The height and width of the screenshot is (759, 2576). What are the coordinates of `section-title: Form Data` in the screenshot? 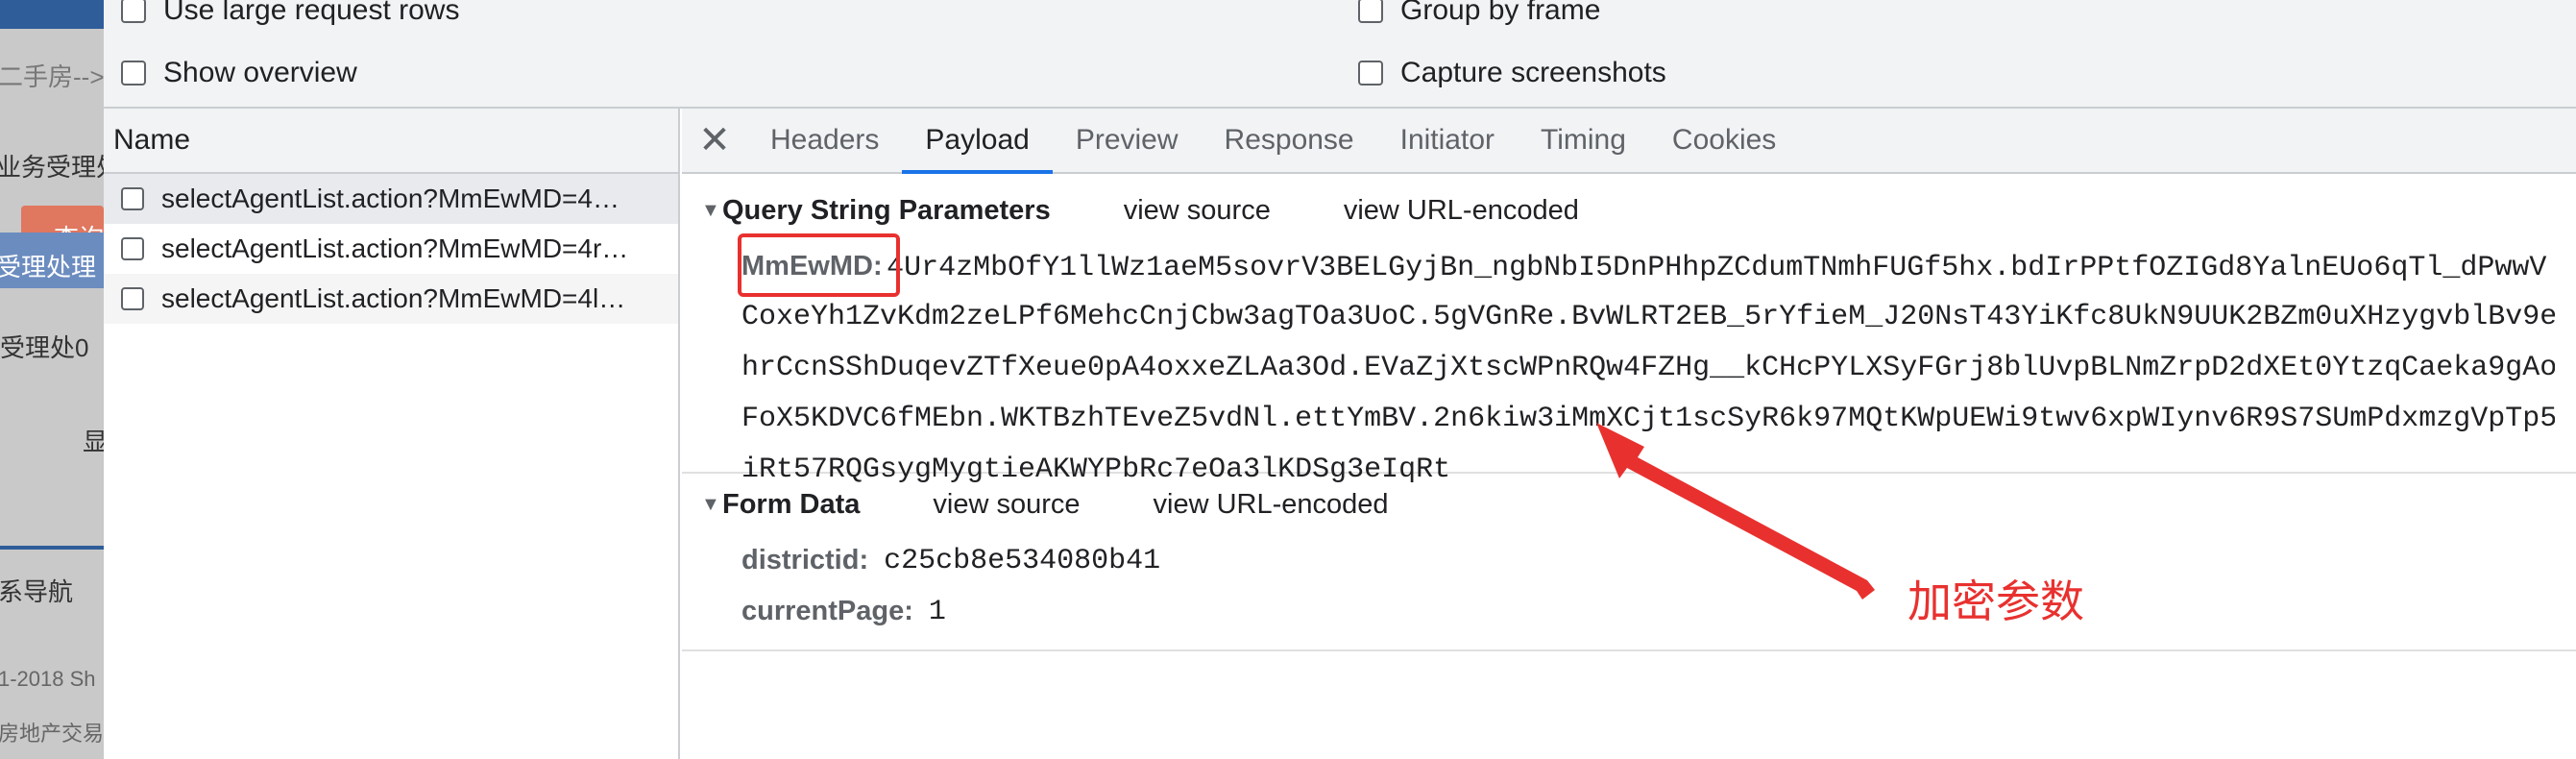 It's located at (791, 504).